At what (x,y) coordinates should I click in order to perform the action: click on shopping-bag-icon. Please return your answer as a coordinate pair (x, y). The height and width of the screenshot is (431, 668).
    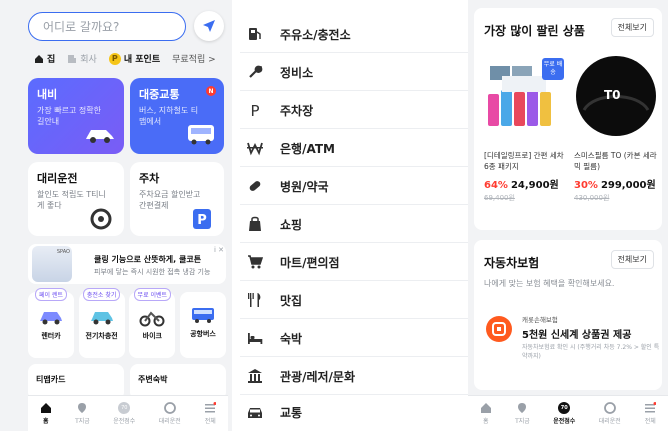
    Looking at the image, I should click on (255, 223).